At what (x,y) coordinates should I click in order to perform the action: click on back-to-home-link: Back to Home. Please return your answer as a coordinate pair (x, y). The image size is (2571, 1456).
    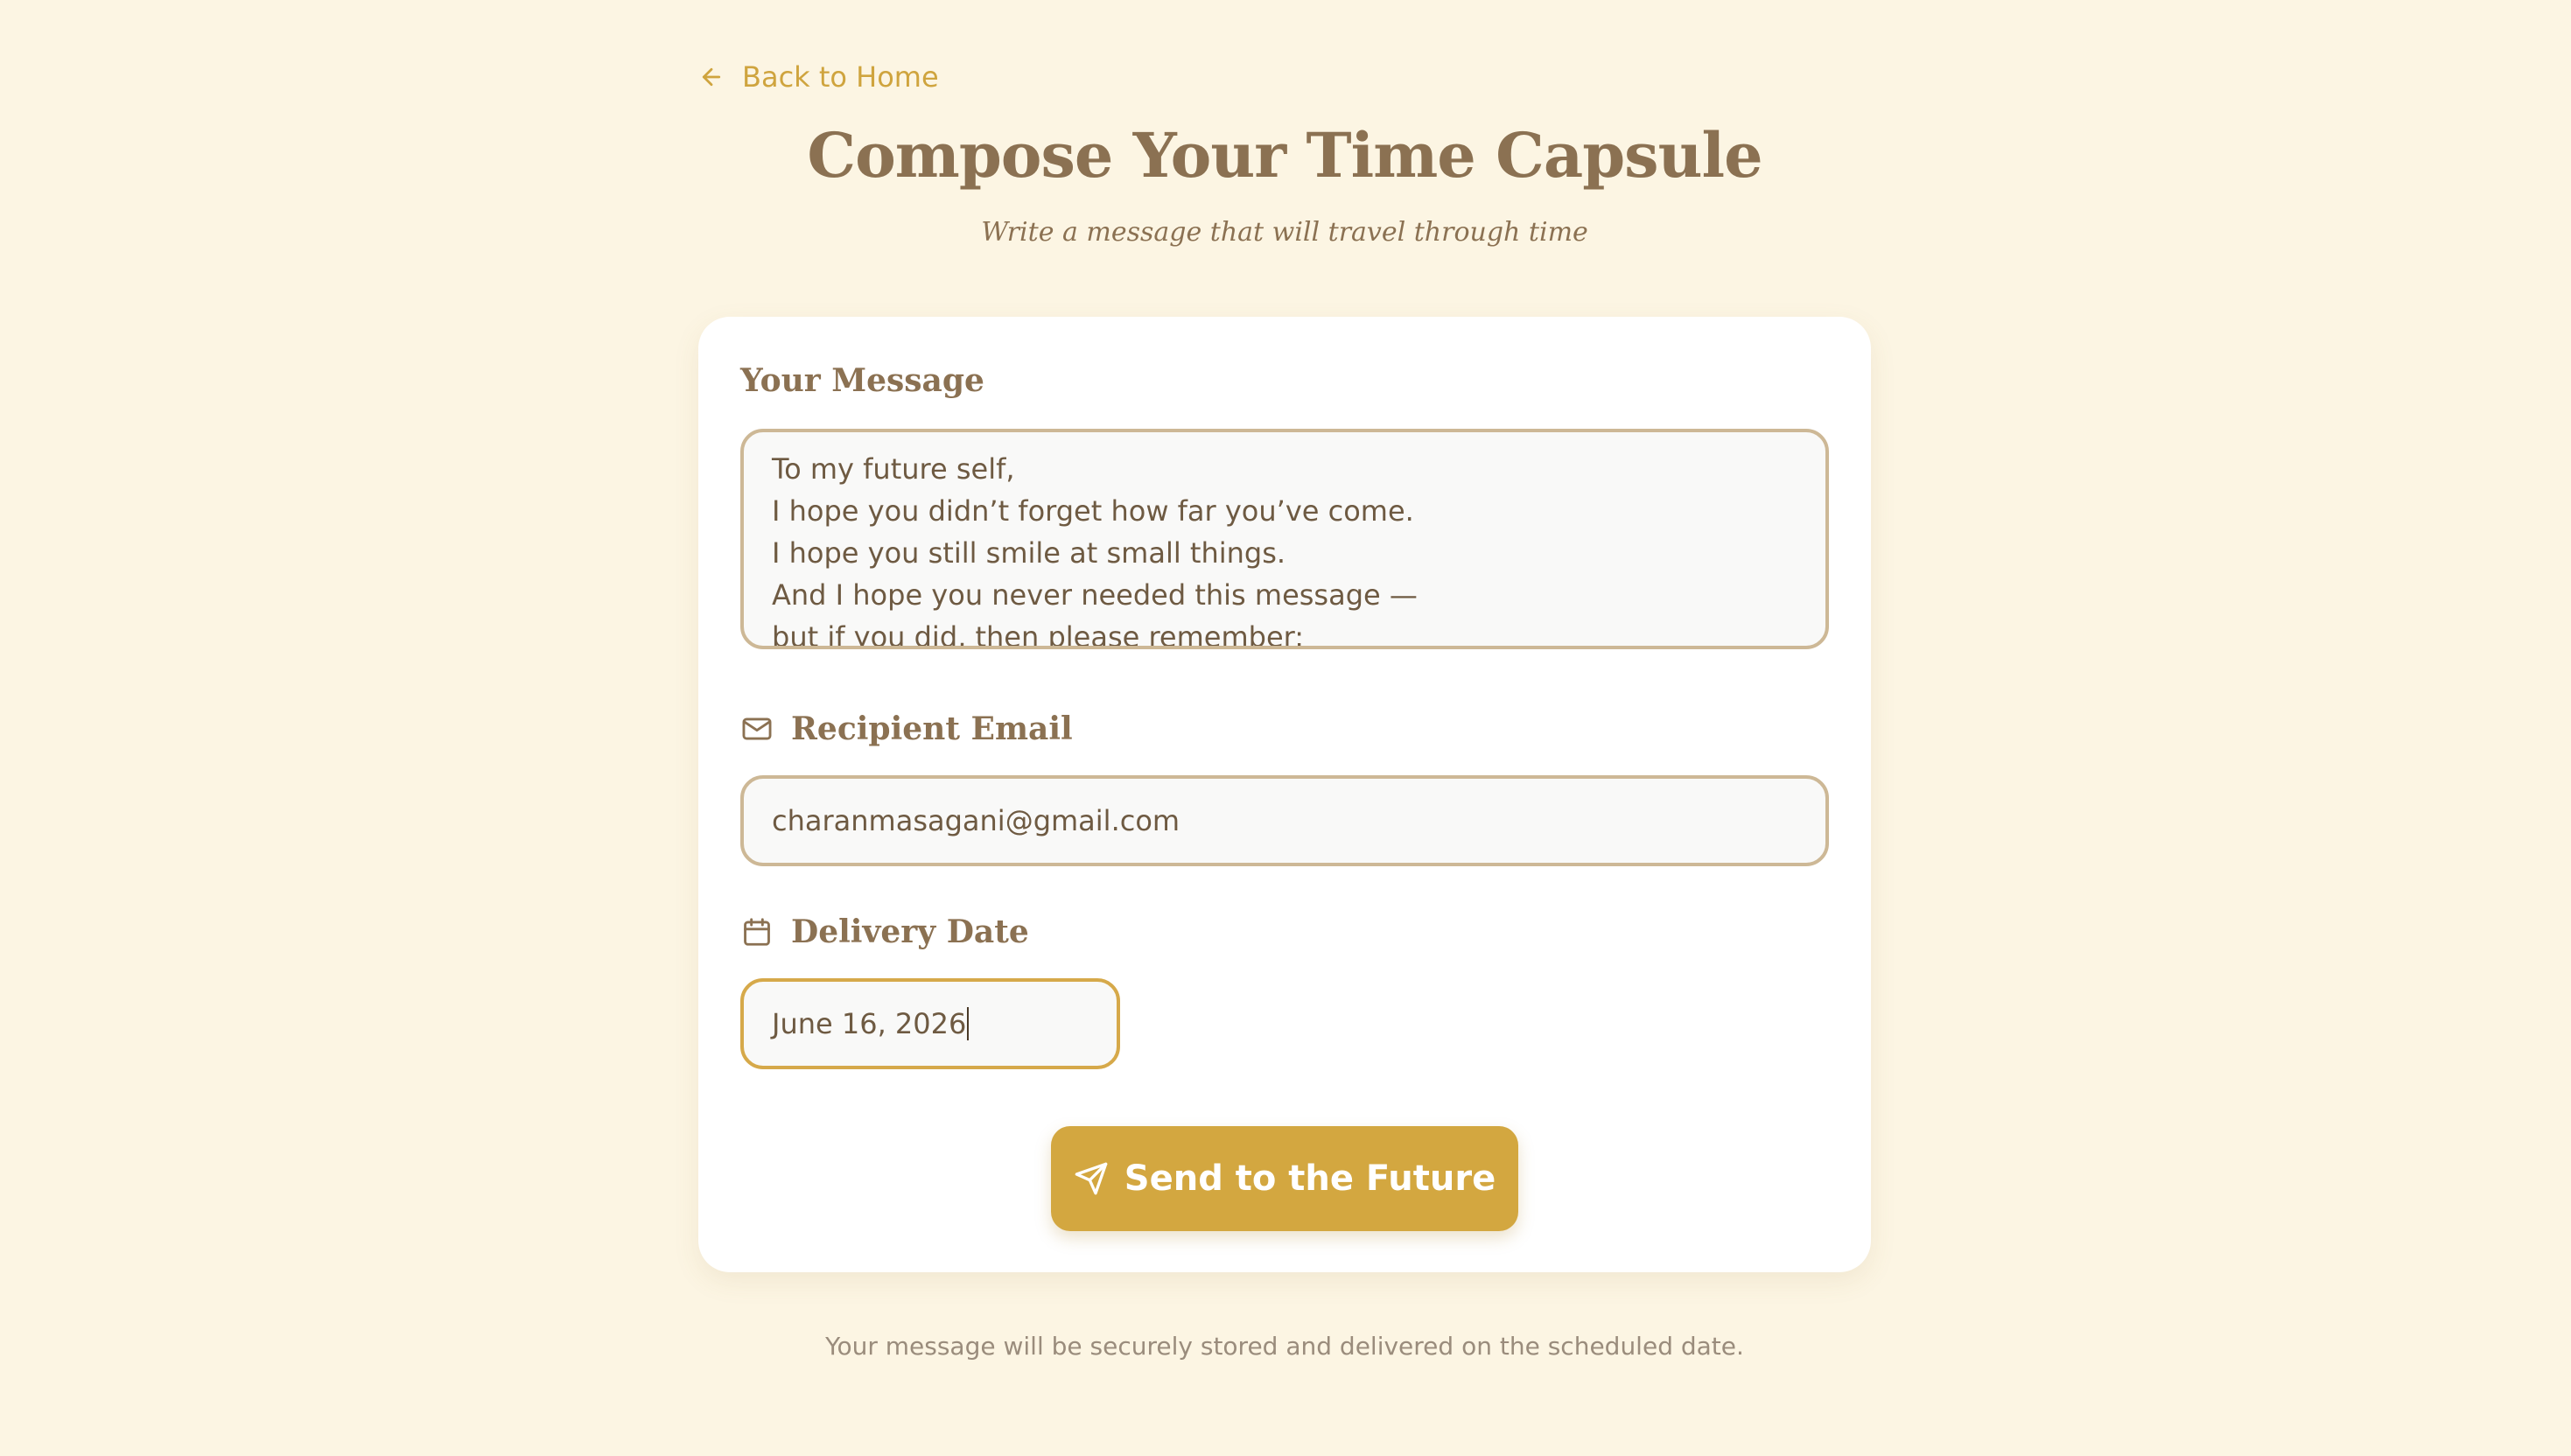
    Looking at the image, I should click on (818, 77).